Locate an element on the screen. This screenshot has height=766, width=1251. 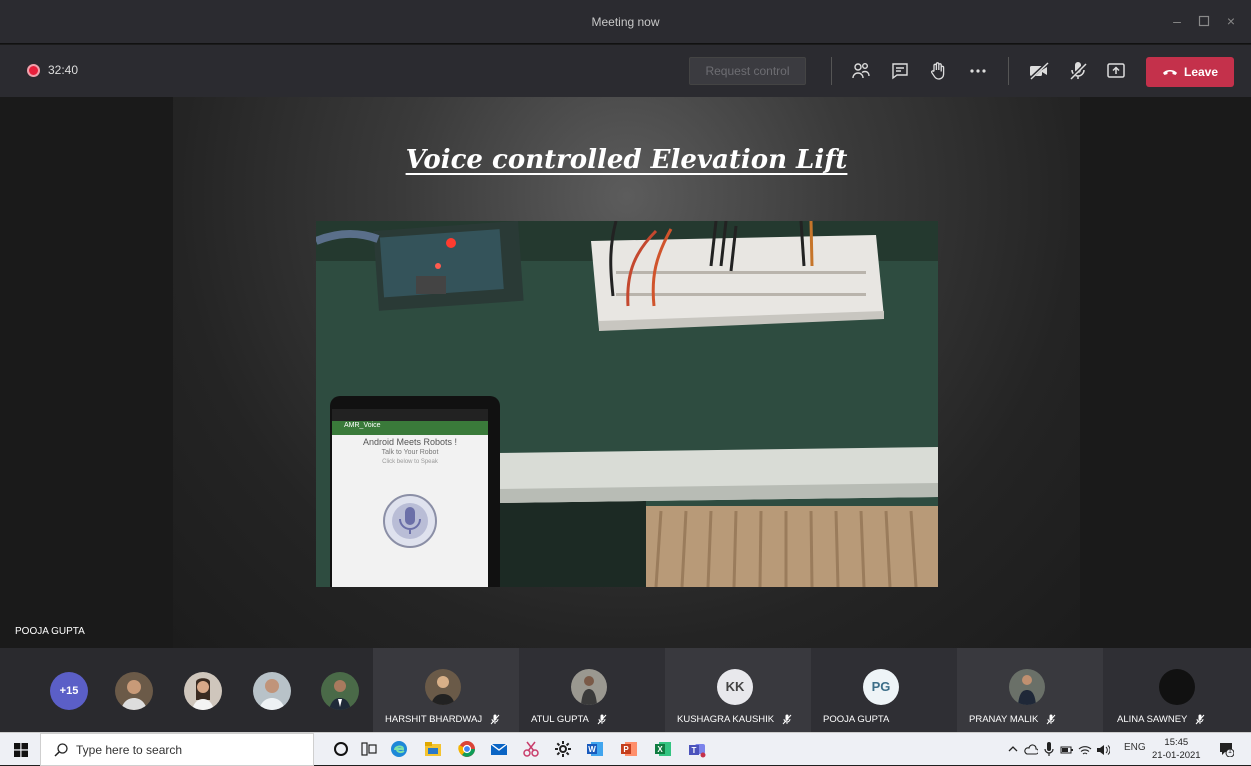
teams-icon: T is located at coordinates (697, 749).